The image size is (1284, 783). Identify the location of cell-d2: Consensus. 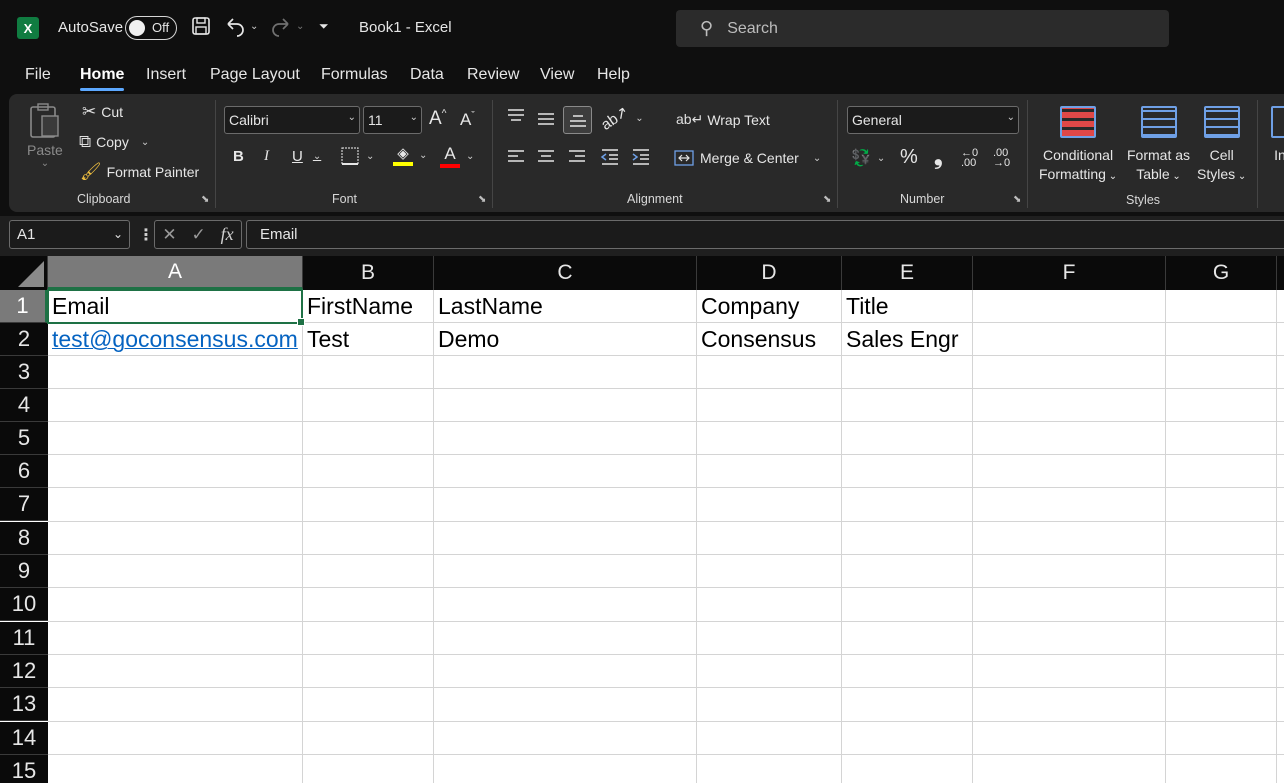
(756, 339).